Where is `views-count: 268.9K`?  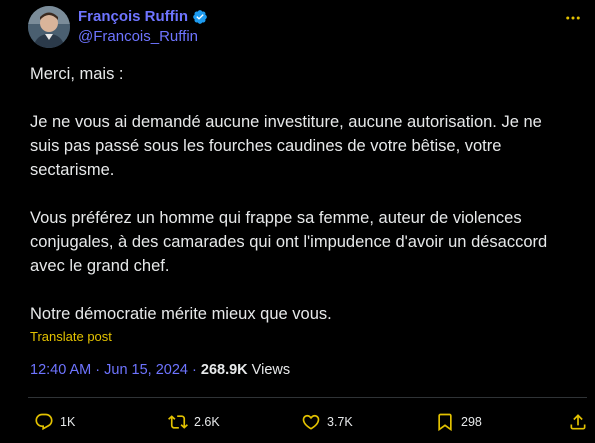
views-count: 268.9K is located at coordinates (224, 370).